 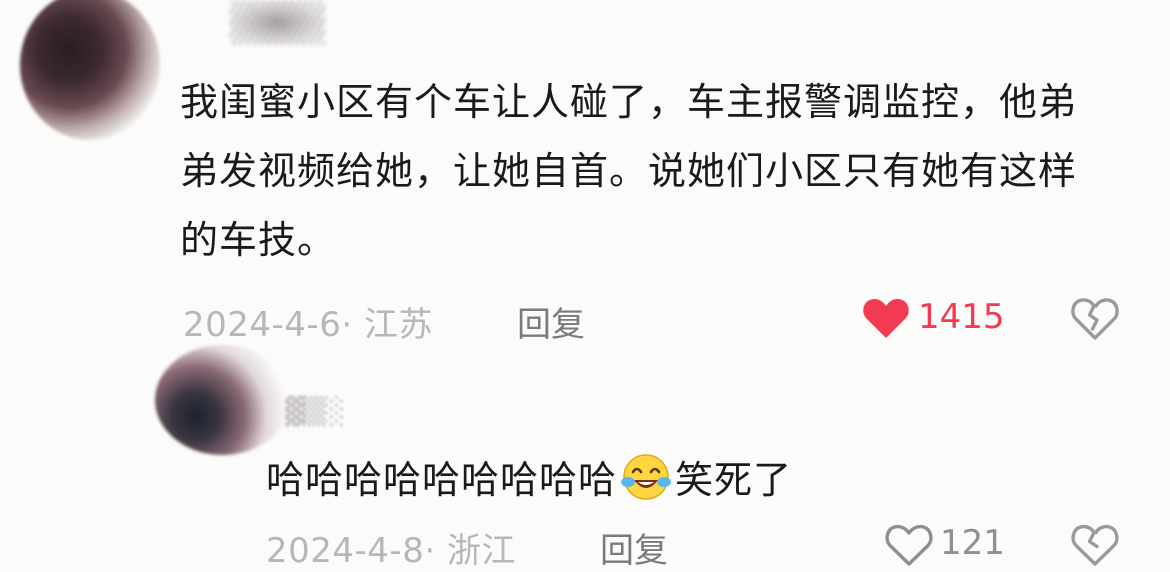 I want to click on reply-comment-text: 哈哈哈哈哈哈哈哈哈 笑死了, so click(x=529, y=480).